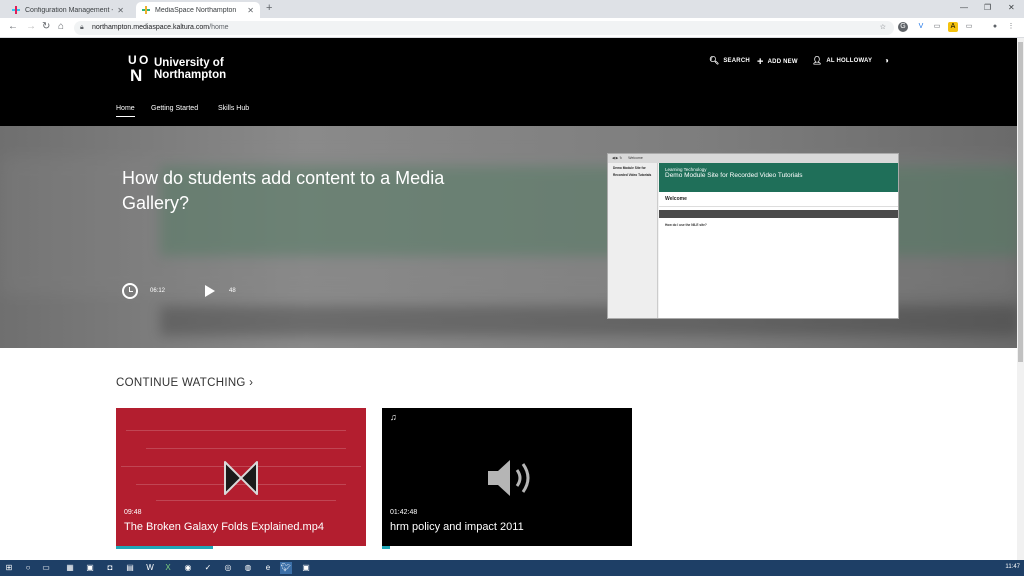 This screenshot has width=1024, height=576. I want to click on excel-icon: X, so click(168, 568).